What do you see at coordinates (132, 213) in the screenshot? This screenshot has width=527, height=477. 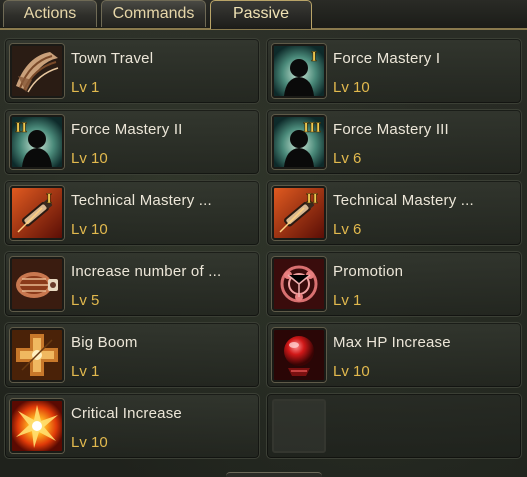 I see `skill-slot-technical-mastery-1: I Technical Mastery ... Lv 10` at bounding box center [132, 213].